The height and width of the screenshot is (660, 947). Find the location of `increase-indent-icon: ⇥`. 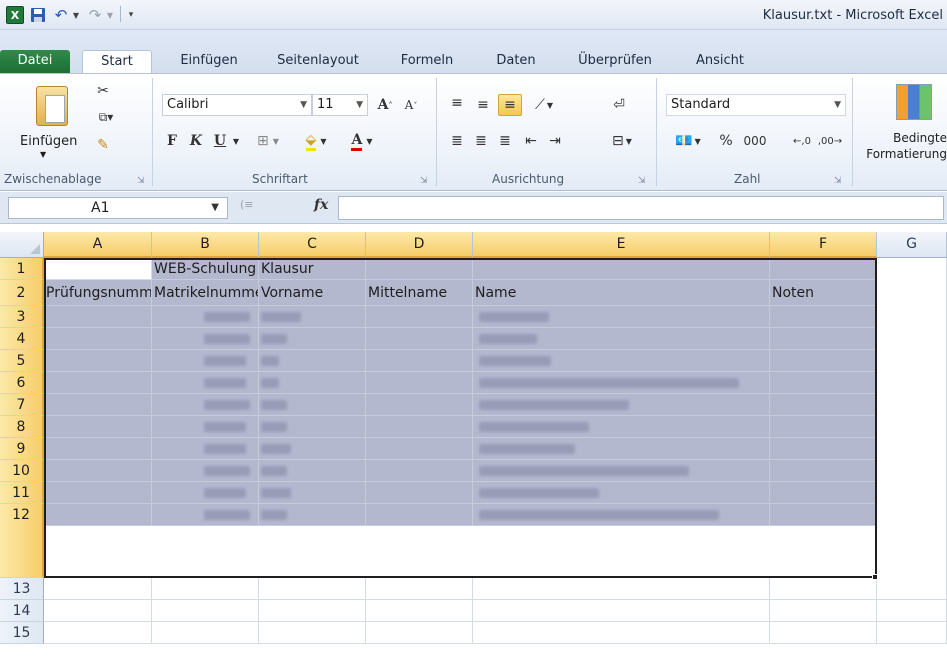

increase-indent-icon: ⇥ is located at coordinates (555, 141).